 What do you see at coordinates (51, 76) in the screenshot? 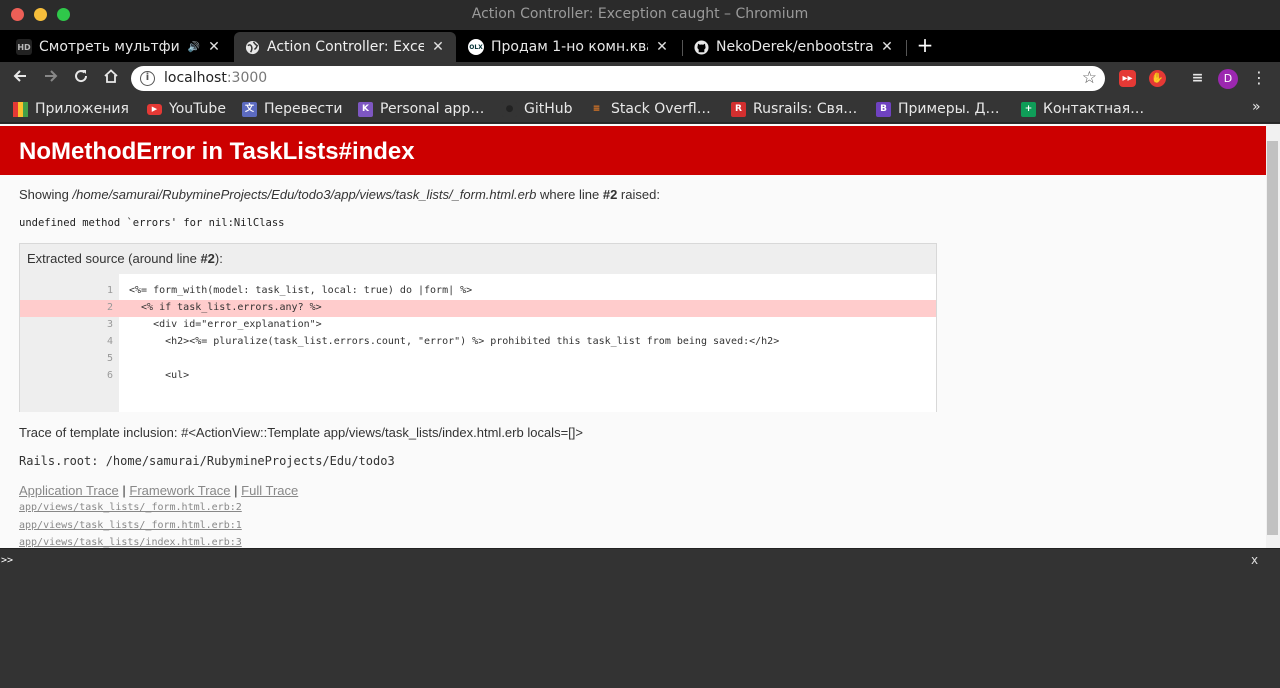
I see `forward-arrow-icon` at bounding box center [51, 76].